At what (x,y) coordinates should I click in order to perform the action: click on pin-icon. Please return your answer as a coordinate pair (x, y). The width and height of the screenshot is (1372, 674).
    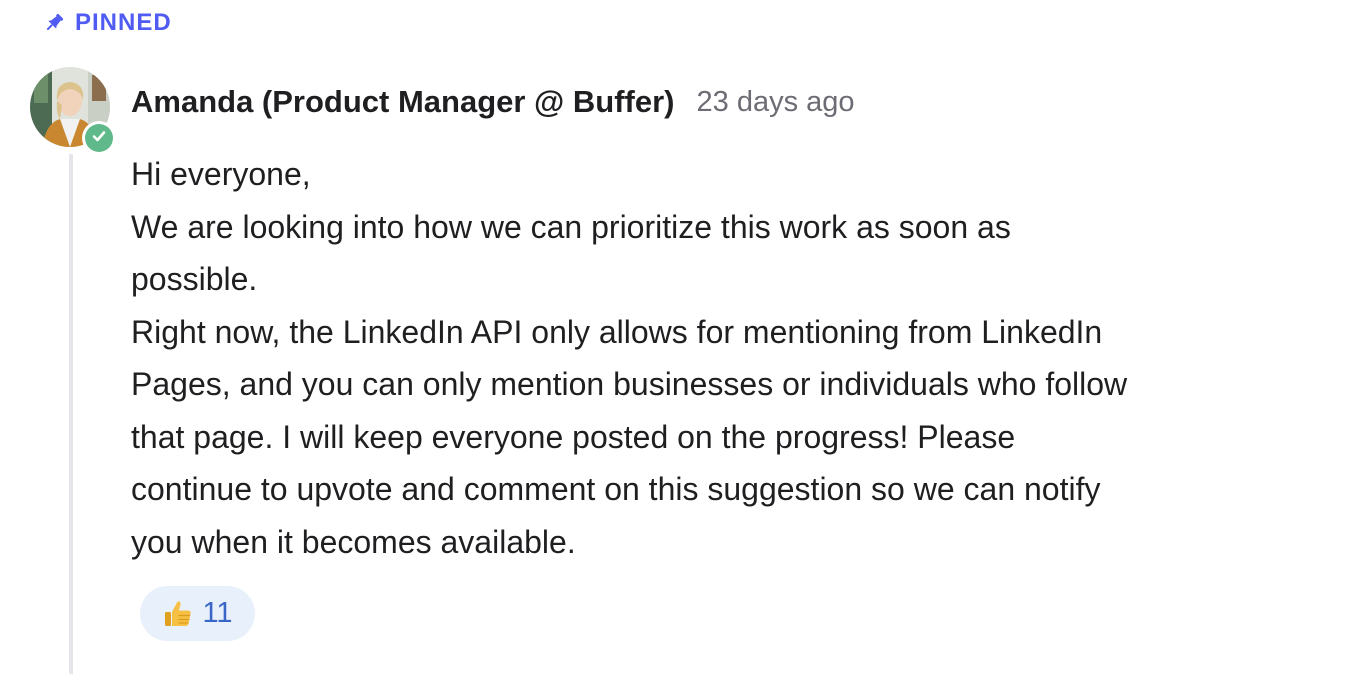
    Looking at the image, I should click on (54, 23).